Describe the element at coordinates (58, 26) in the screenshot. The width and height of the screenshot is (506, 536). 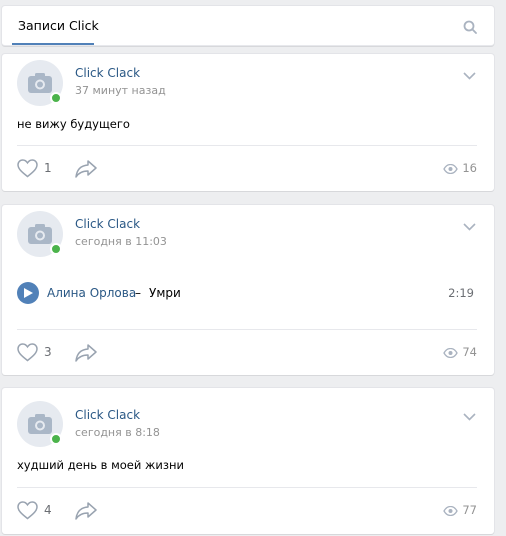
I see `tab-posts: Записи Click` at that location.